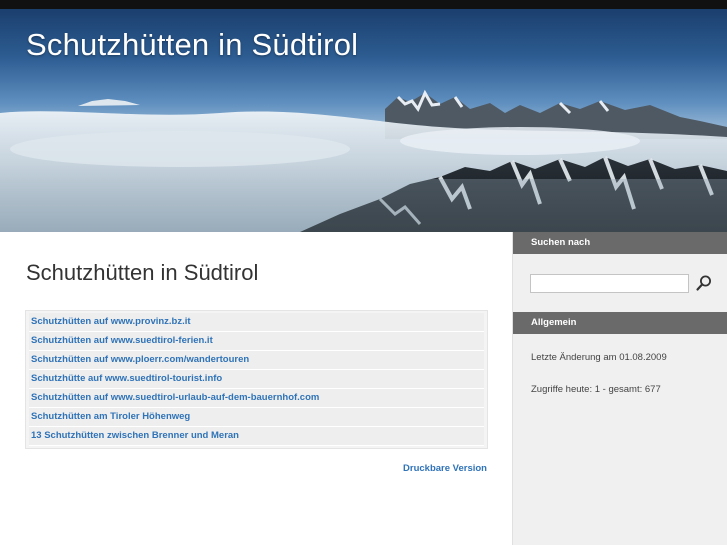 This screenshot has height=545, width=727. What do you see at coordinates (609, 283) in the screenshot?
I see `search-input` at bounding box center [609, 283].